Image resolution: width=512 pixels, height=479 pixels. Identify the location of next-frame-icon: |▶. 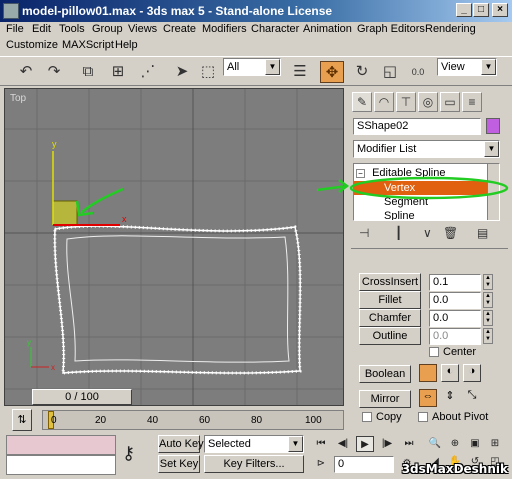
(387, 444).